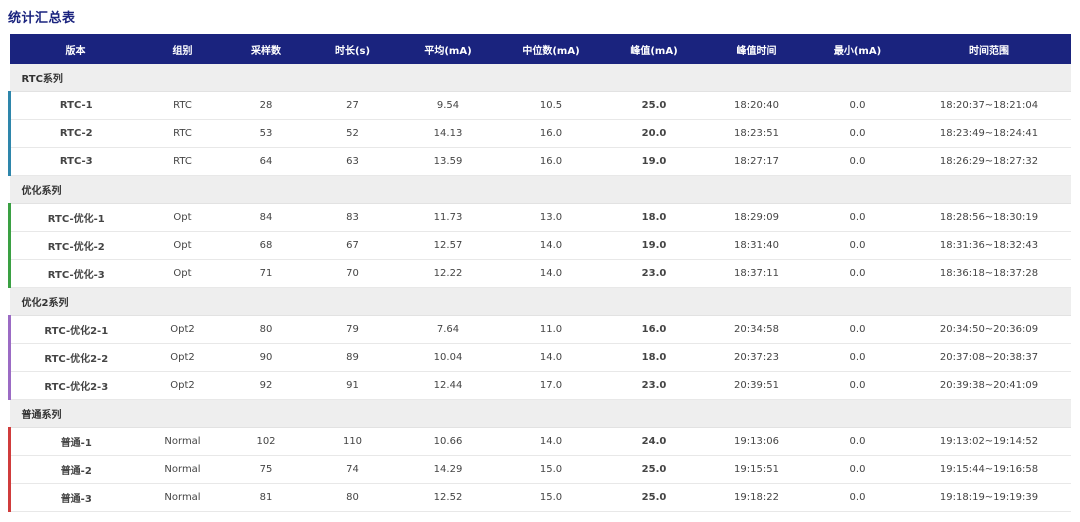  I want to click on cell-avg: 7.64, so click(448, 329).